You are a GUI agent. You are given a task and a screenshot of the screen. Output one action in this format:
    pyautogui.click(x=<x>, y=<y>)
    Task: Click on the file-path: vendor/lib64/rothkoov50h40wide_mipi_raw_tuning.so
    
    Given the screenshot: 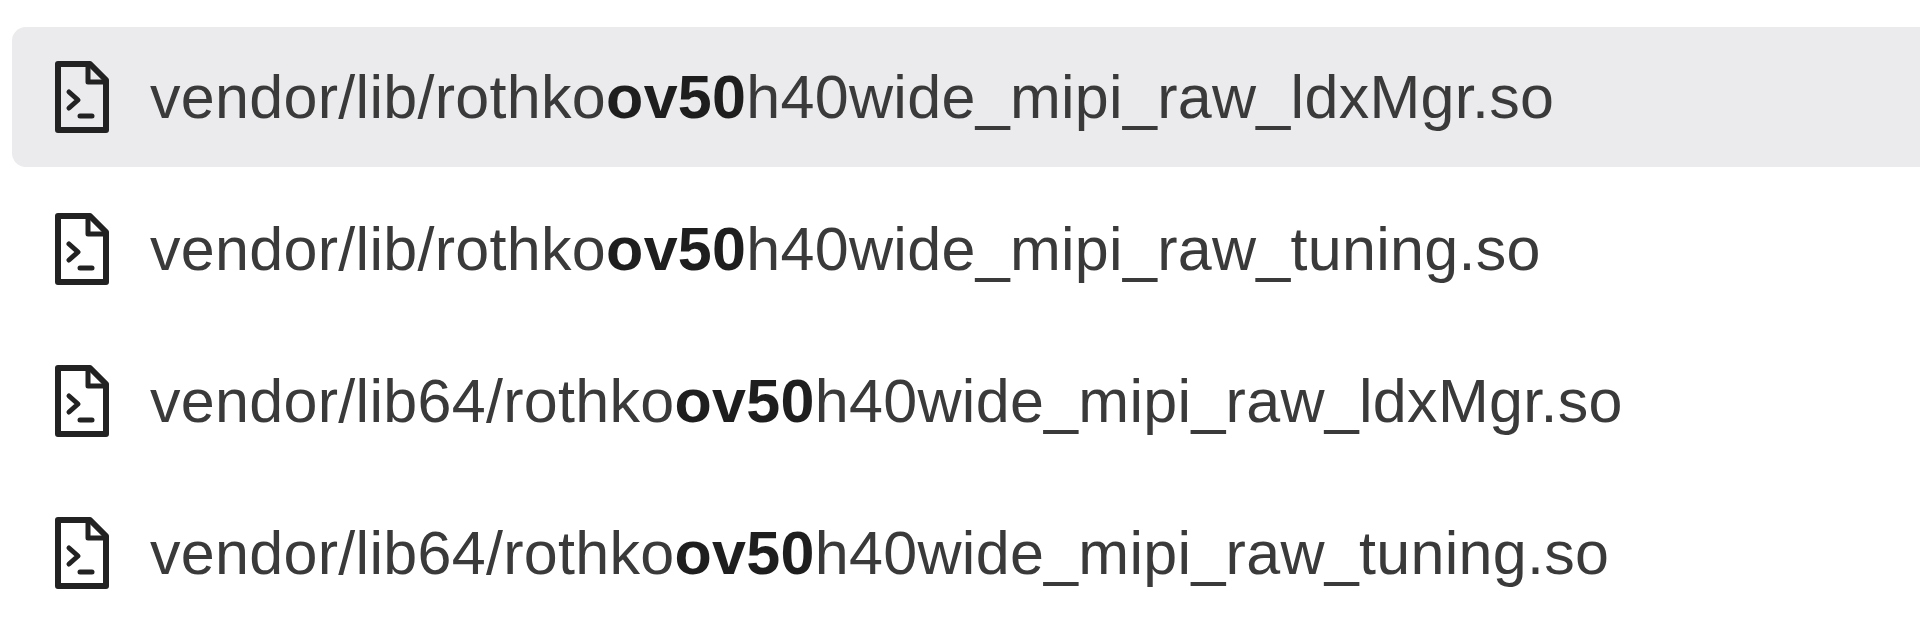 What is the action you would take?
    pyautogui.click(x=880, y=553)
    